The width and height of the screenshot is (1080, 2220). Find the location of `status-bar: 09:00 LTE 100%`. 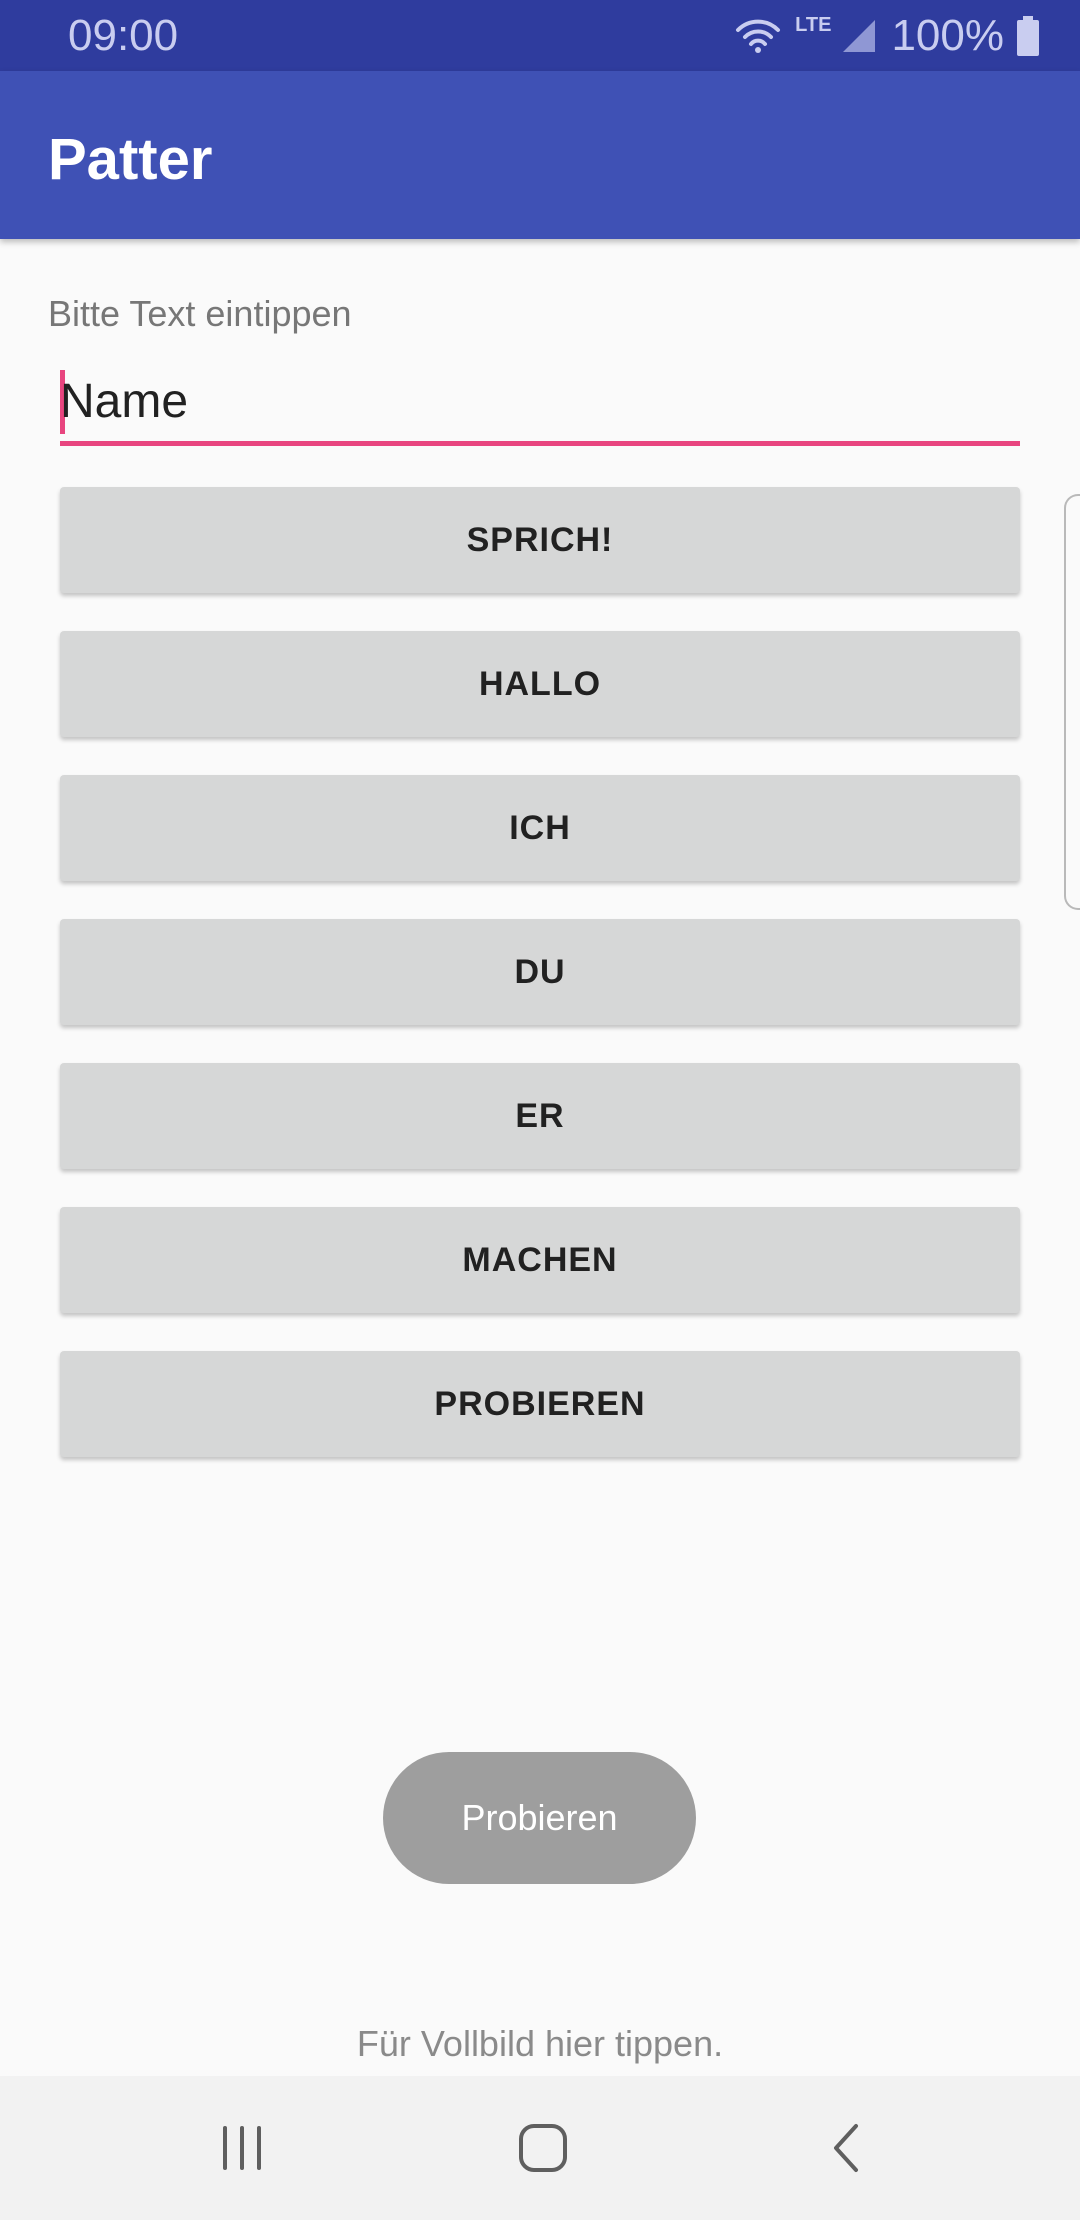

status-bar: 09:00 LTE 100% is located at coordinates (540, 35).